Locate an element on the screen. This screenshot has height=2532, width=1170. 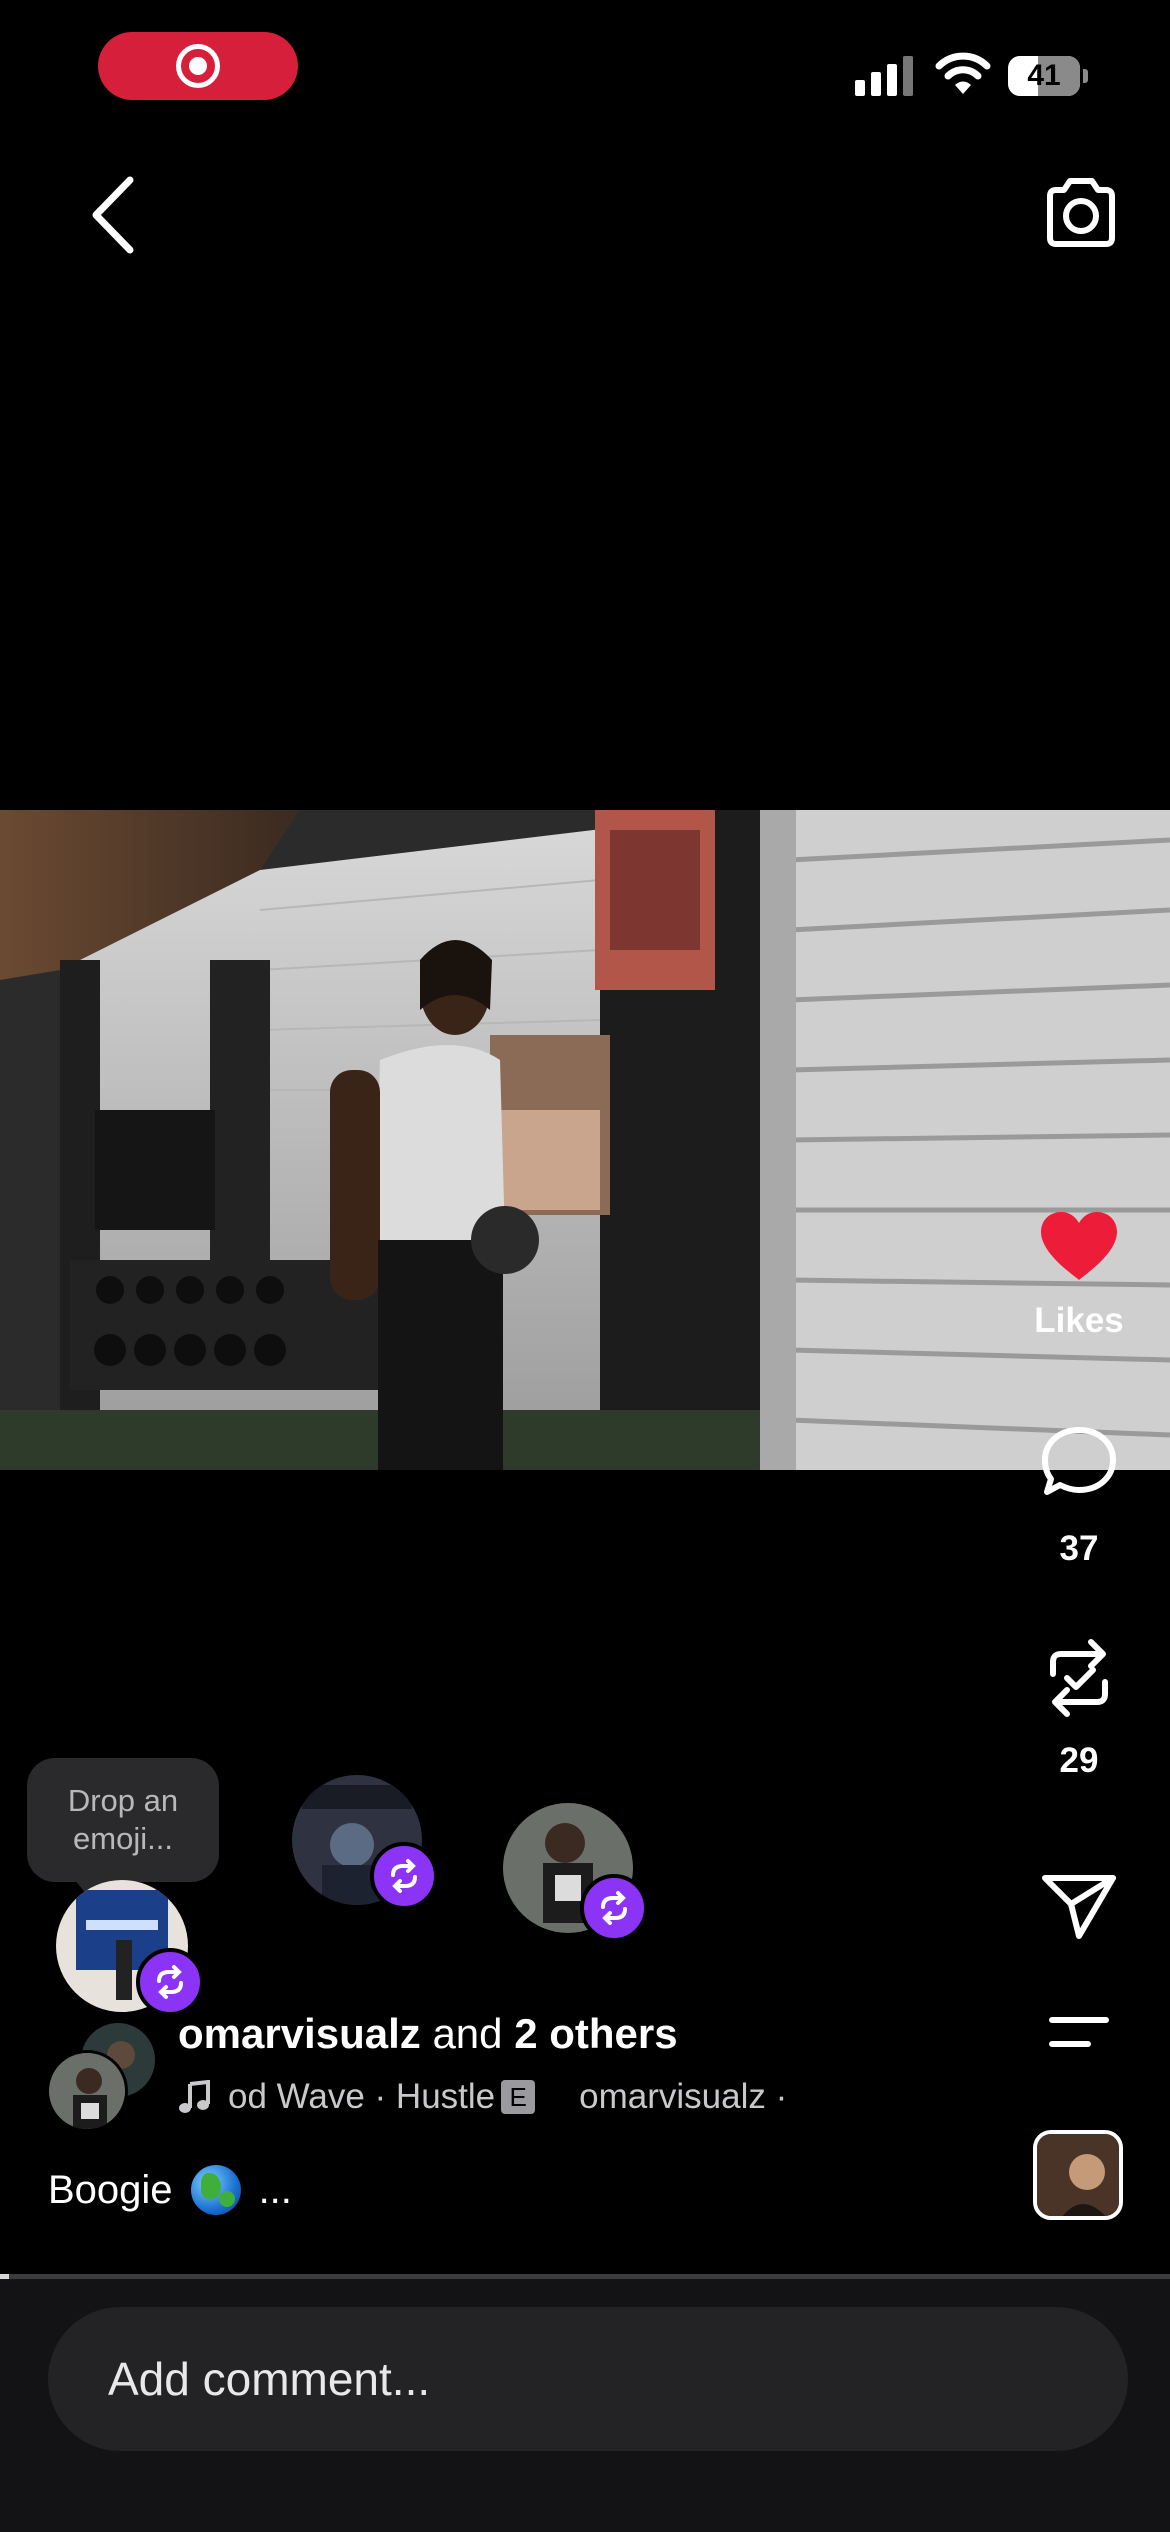
comment-button: 37 is located at coordinates (1079, 1496).